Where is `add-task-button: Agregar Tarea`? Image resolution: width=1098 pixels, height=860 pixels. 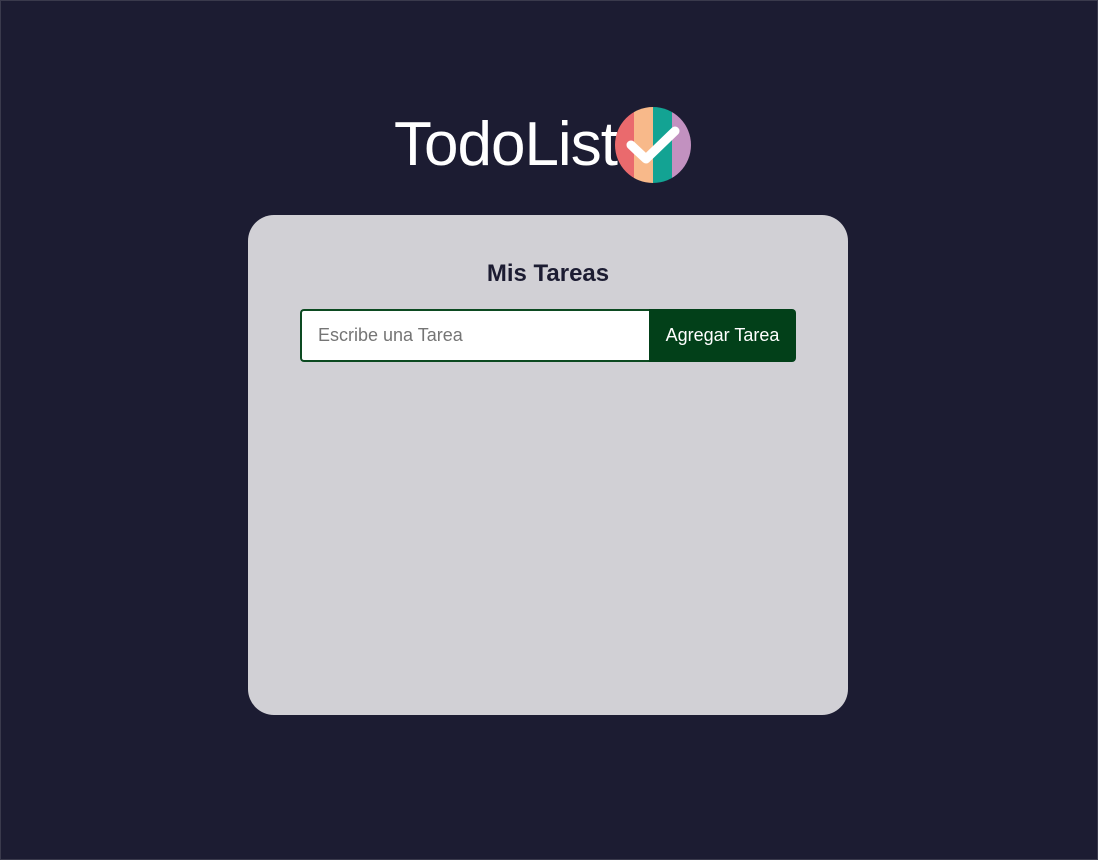
add-task-button: Agregar Tarea is located at coordinates (722, 335).